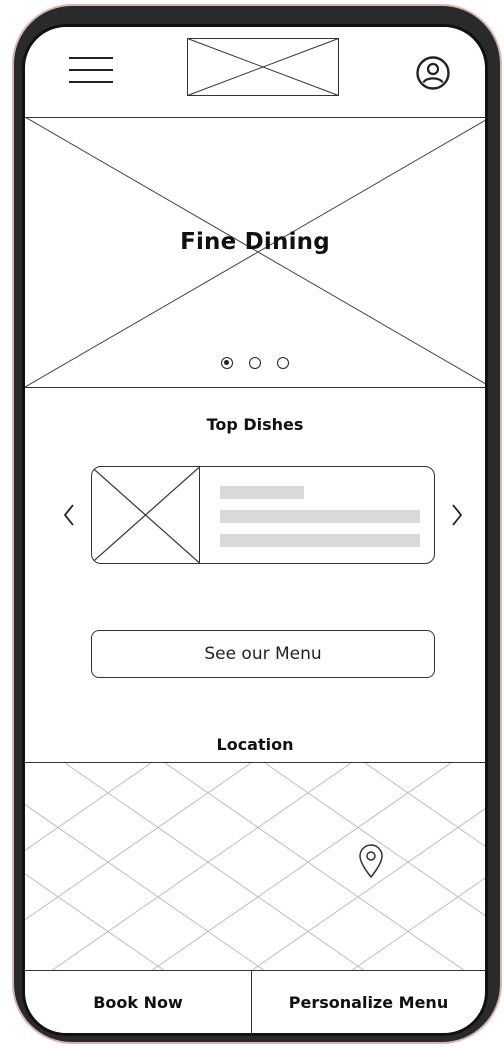  I want to click on book-now-button: Book Now, so click(138, 1002).